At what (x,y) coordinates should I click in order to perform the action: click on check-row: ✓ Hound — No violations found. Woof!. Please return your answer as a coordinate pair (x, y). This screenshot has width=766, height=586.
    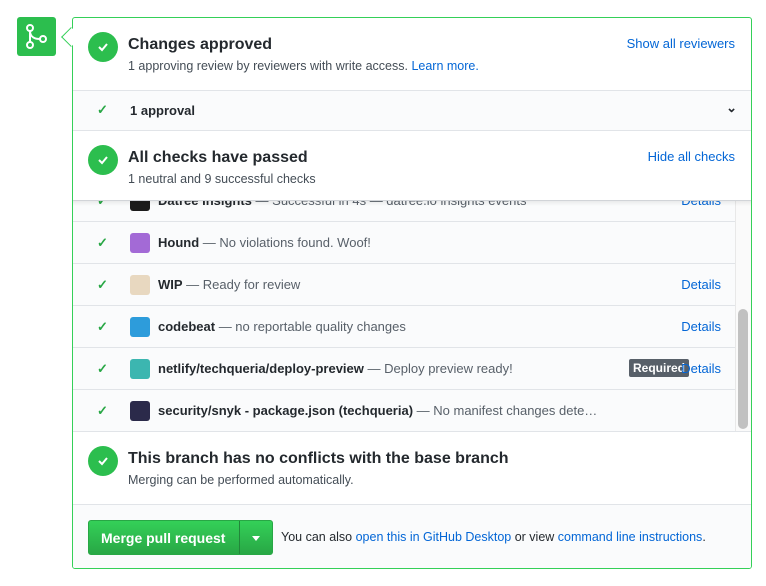
    Looking at the image, I should click on (405, 243).